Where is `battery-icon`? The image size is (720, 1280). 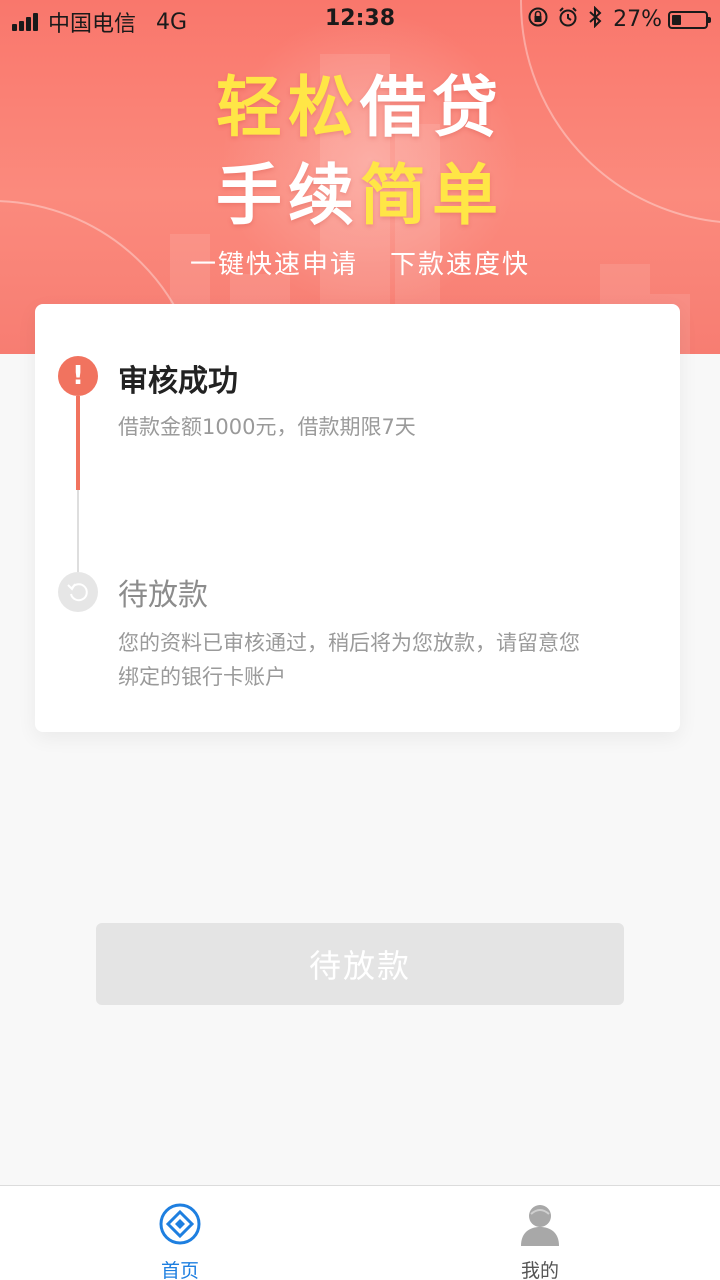
battery-icon is located at coordinates (689, 19).